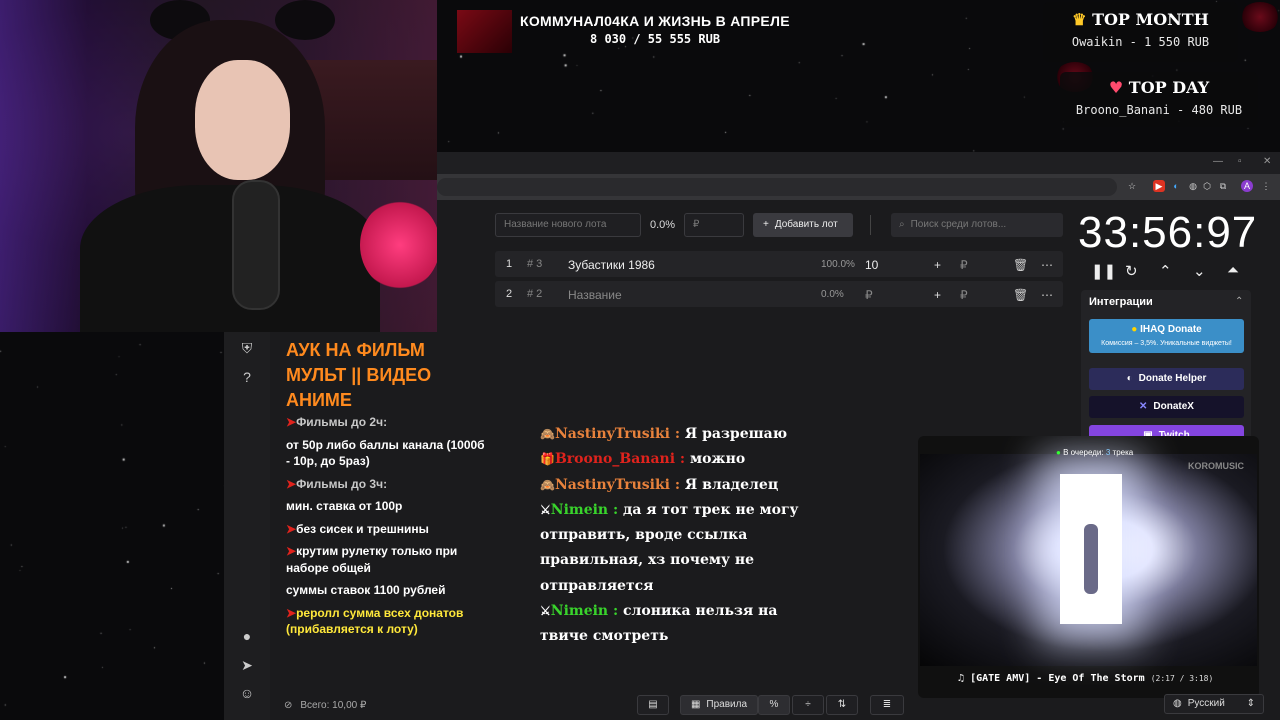  I want to click on pause-icon: ❚❚, so click(1103, 271).